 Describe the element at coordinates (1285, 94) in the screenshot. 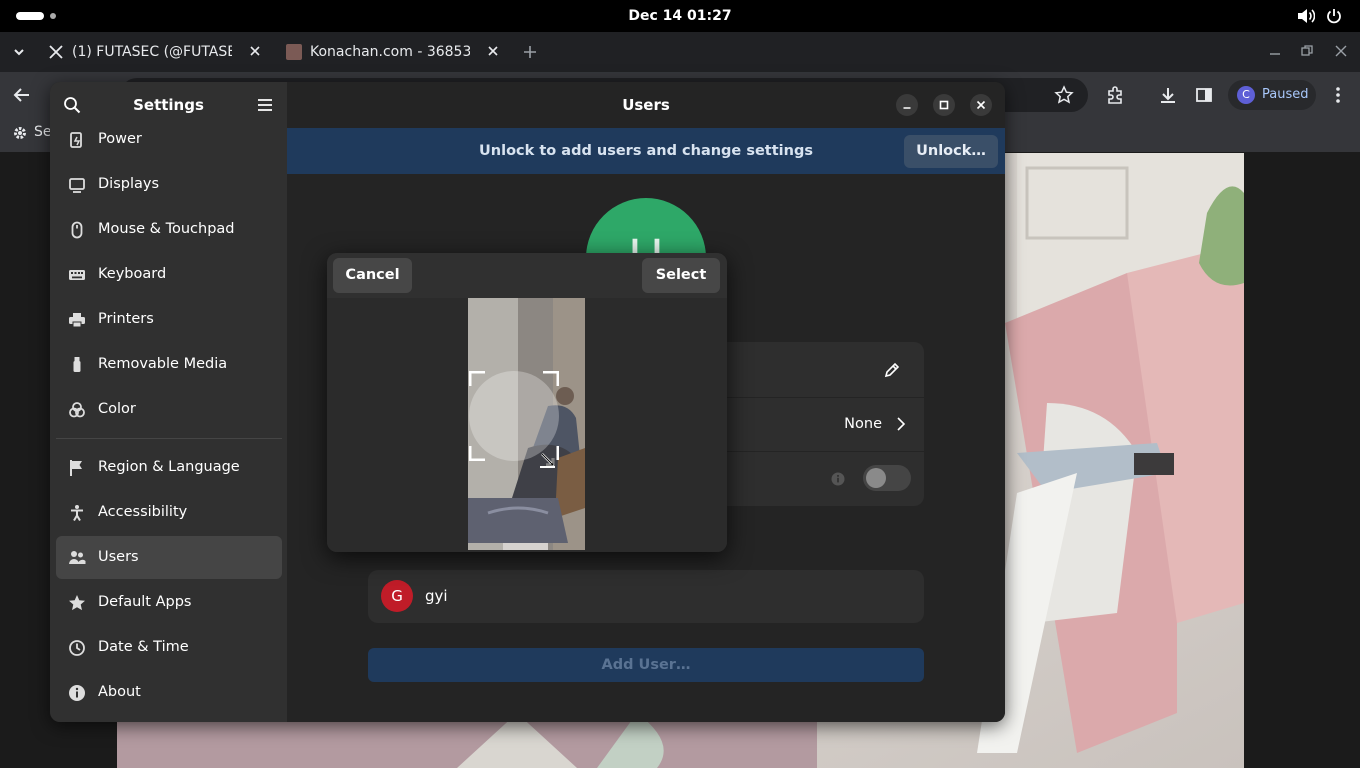

I see `profile-status-label: Paused` at that location.